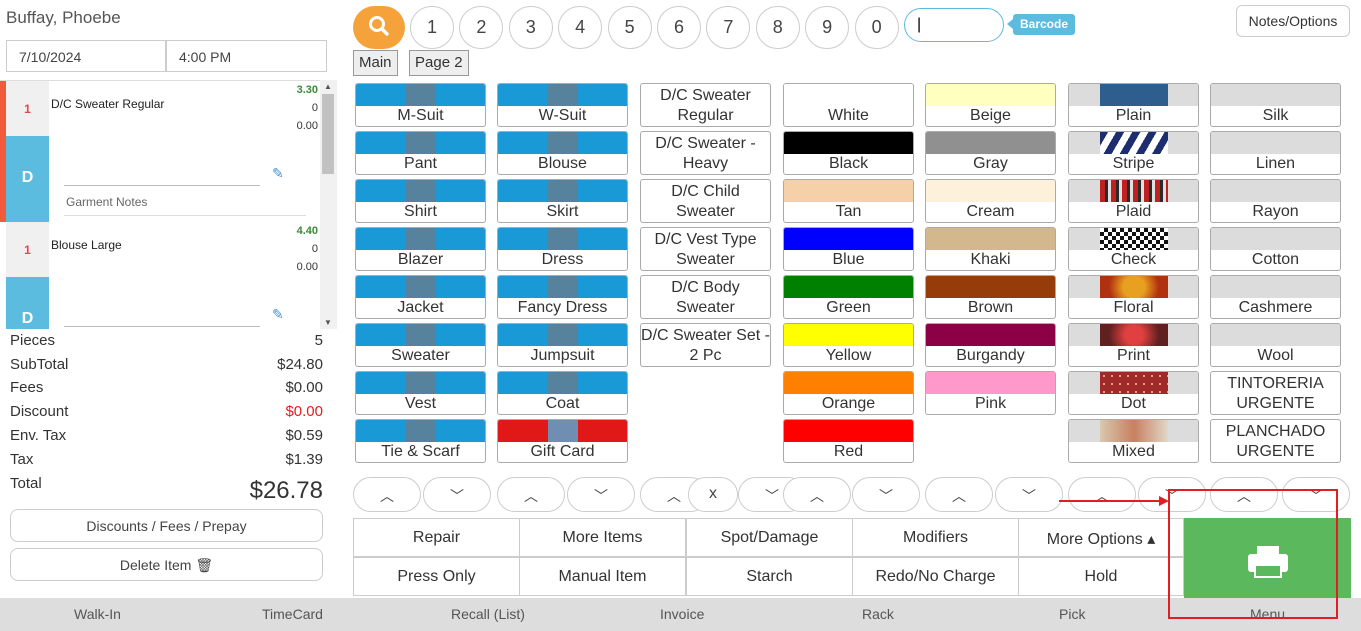 Image resolution: width=1361 pixels, height=631 pixels. I want to click on repair-button: Repair, so click(436, 537).